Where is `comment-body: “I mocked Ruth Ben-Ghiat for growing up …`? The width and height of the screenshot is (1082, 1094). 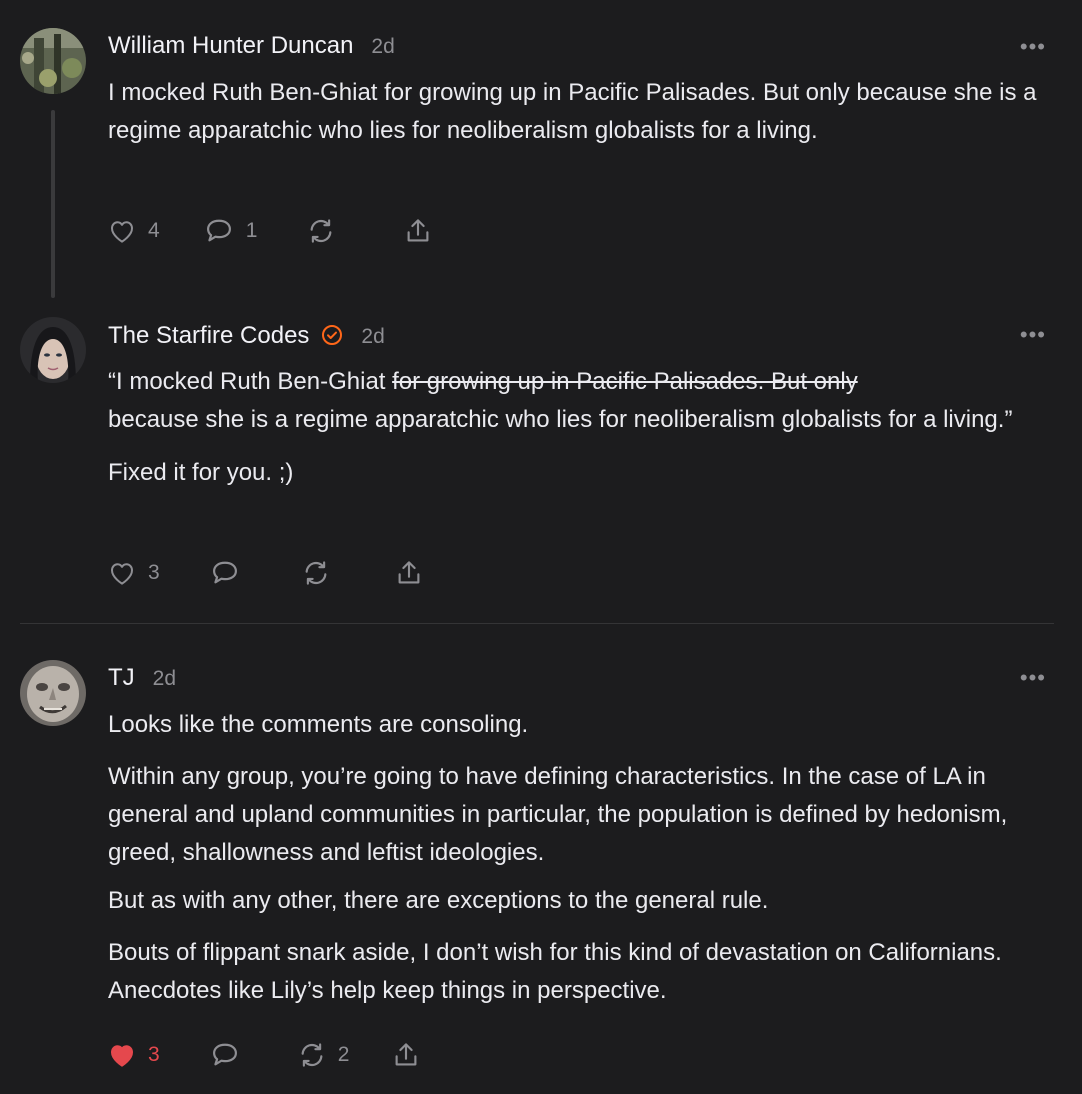
comment-body: “I mocked Ruth Ben-Ghiat for growing up … is located at coordinates (583, 427).